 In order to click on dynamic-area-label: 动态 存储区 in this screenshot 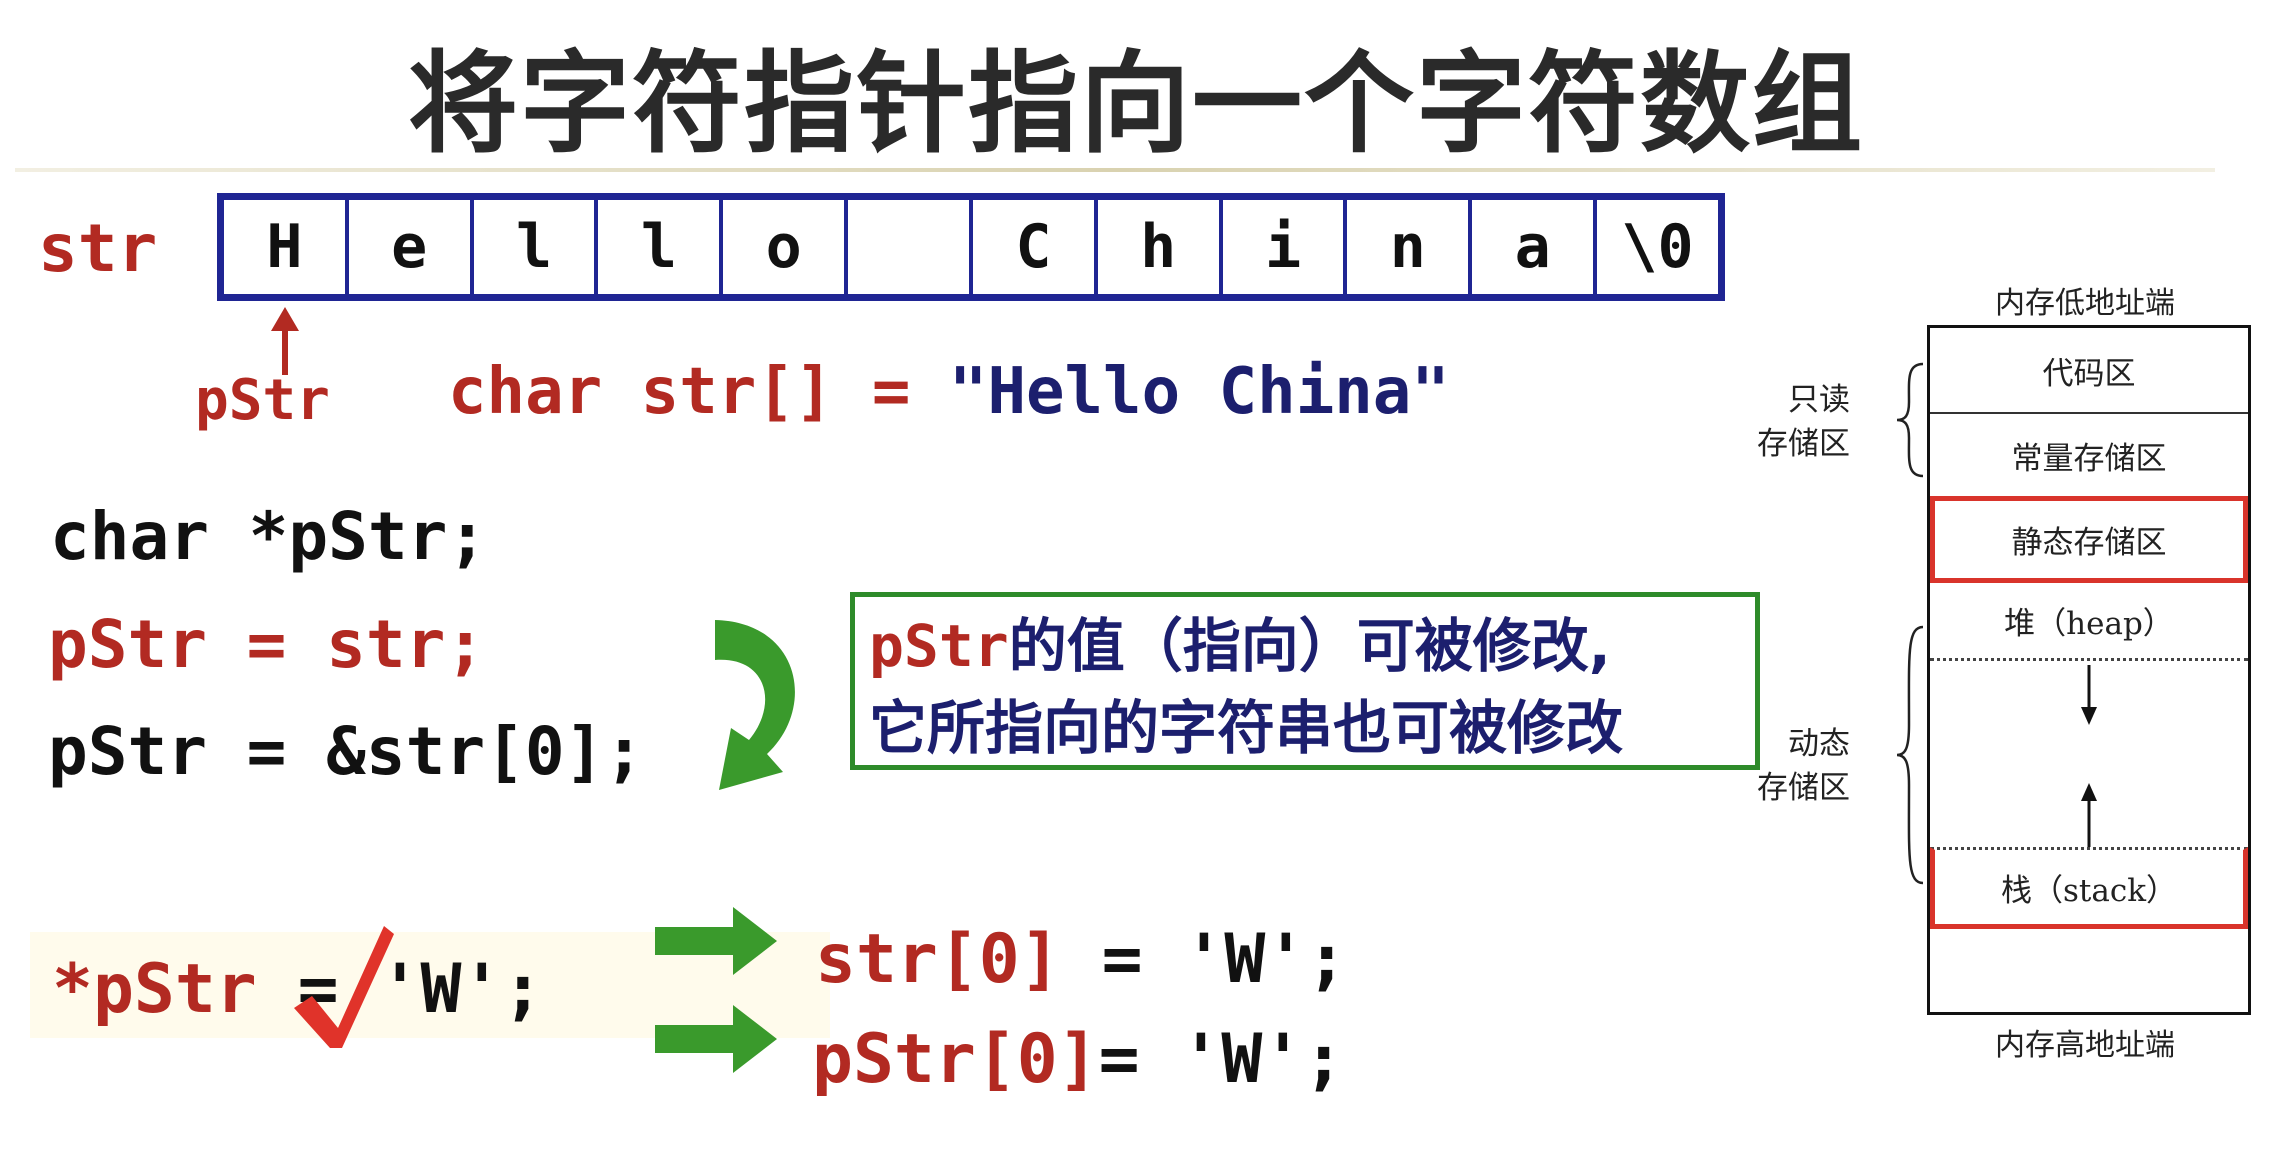, I will do `click(1803, 766)`.